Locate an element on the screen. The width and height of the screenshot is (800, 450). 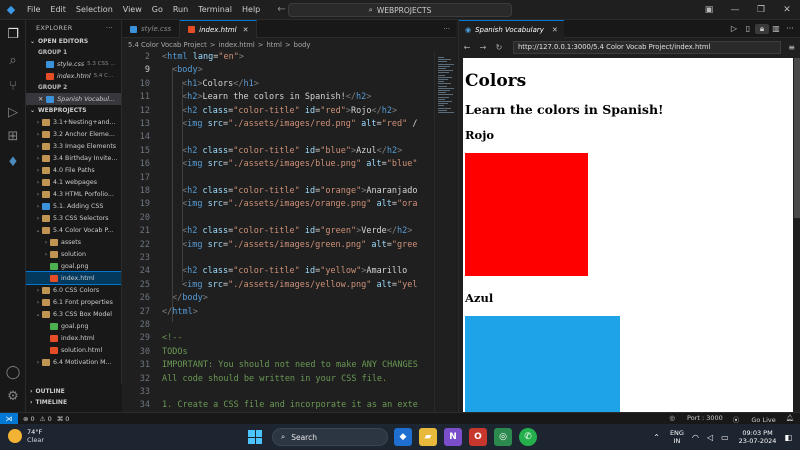
group-2-label: GROUP 2 is located at coordinates (73, 87).